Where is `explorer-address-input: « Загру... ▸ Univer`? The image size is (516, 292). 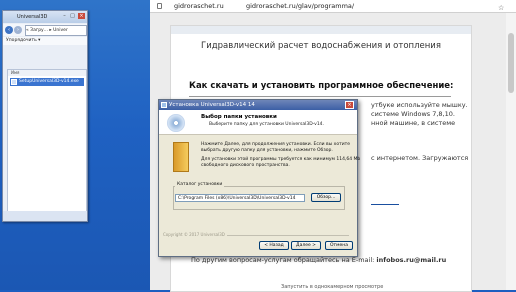
explorer-address-input: « Загру... ▸ Univer is located at coordinates (56, 30).